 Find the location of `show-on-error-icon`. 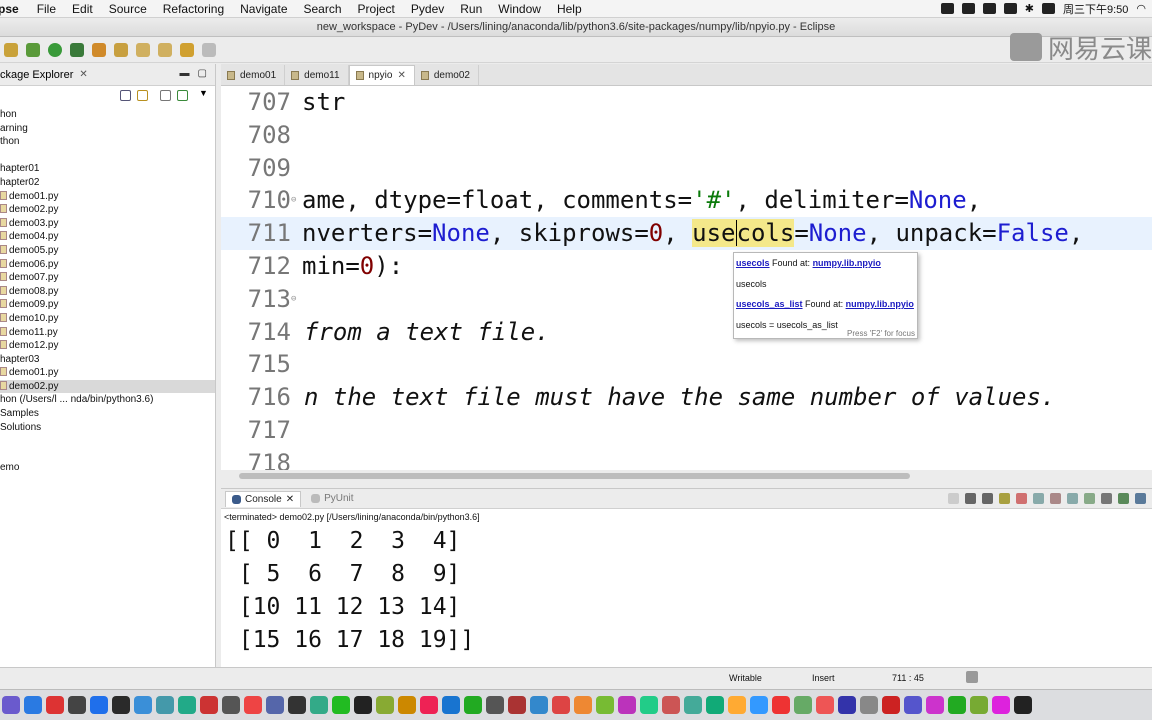

show-on-error-icon is located at coordinates (1089, 498).